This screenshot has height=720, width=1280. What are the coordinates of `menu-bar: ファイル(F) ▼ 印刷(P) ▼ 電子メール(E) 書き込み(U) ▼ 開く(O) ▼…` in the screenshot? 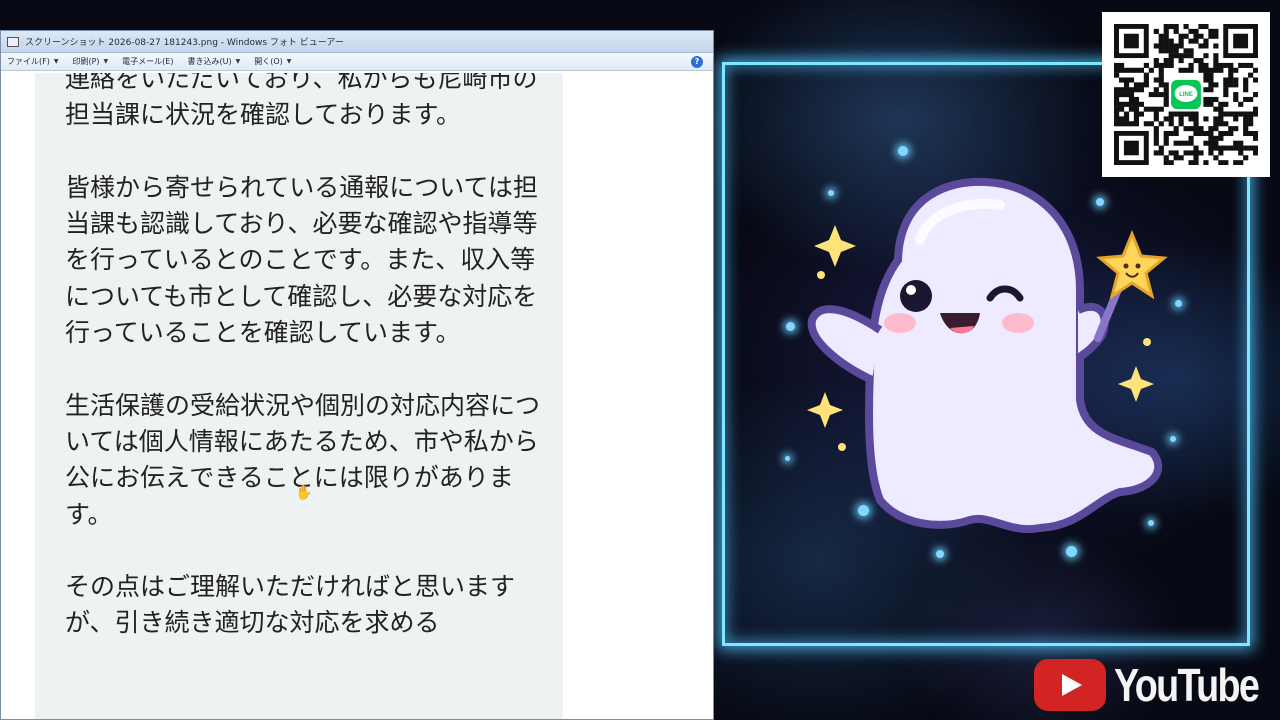 It's located at (357, 62).